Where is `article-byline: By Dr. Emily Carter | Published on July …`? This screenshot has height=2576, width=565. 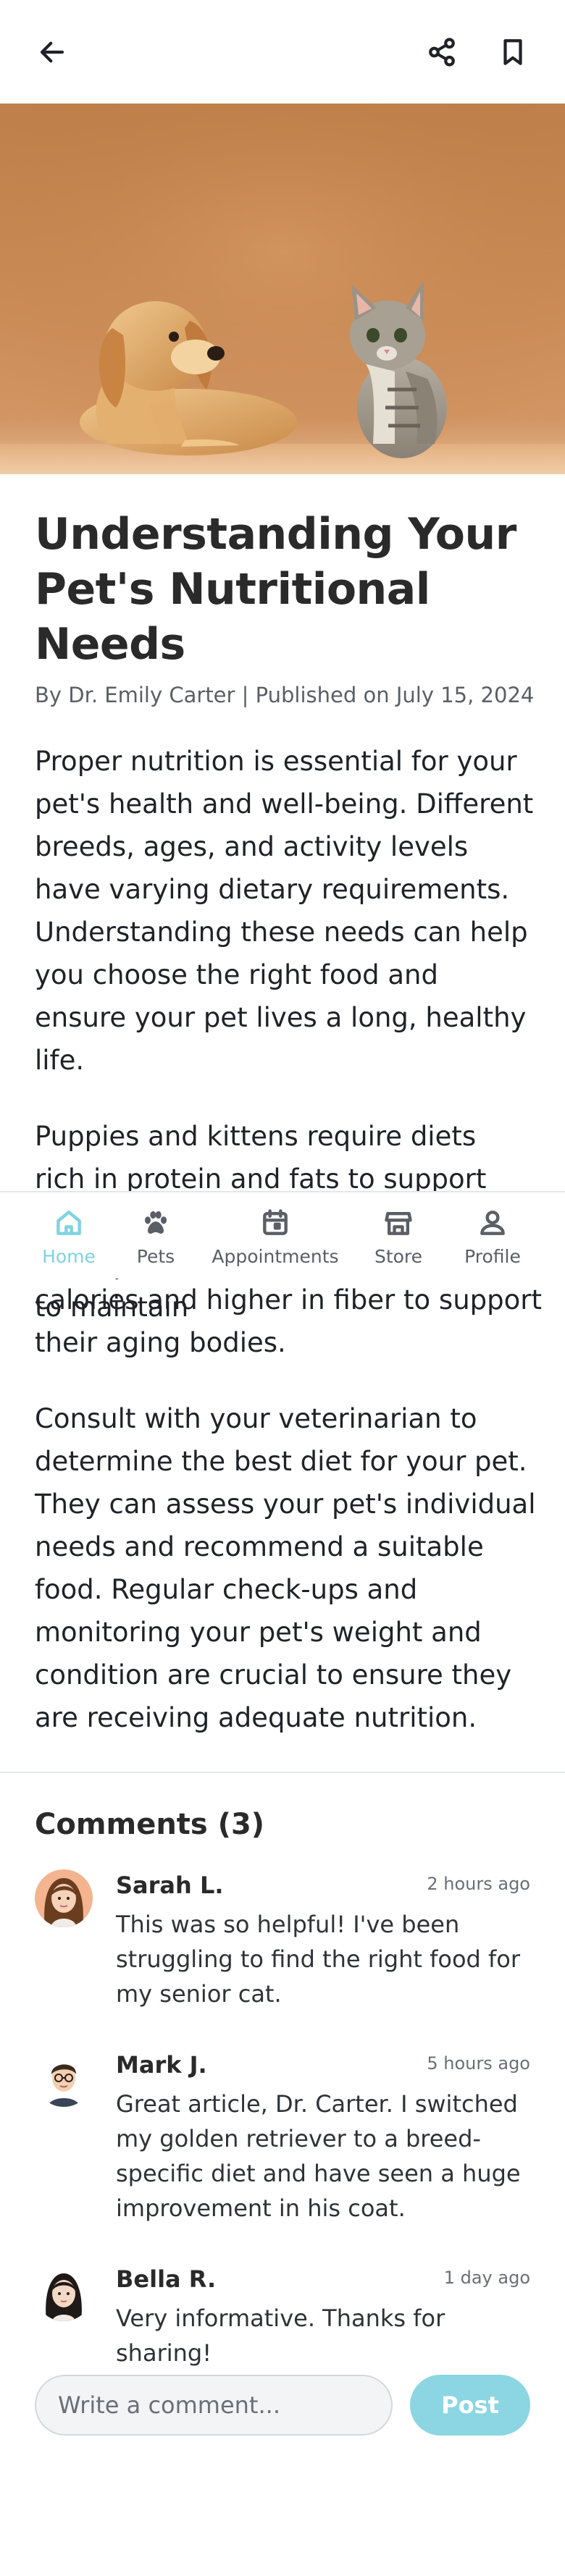
article-byline: By Dr. Emily Carter | Published on July … is located at coordinates (285, 695).